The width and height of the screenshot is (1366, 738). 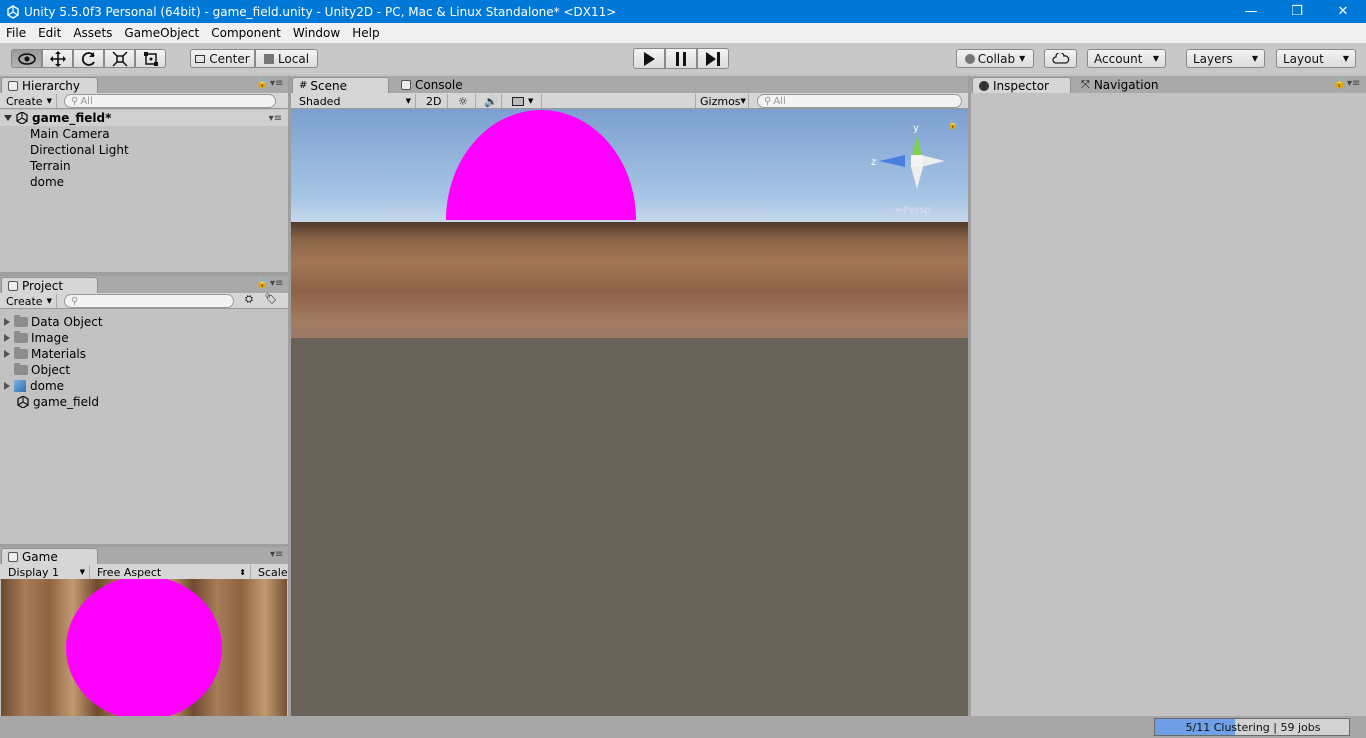 I want to click on hierarchy-item-dome: dome, so click(x=47, y=182).